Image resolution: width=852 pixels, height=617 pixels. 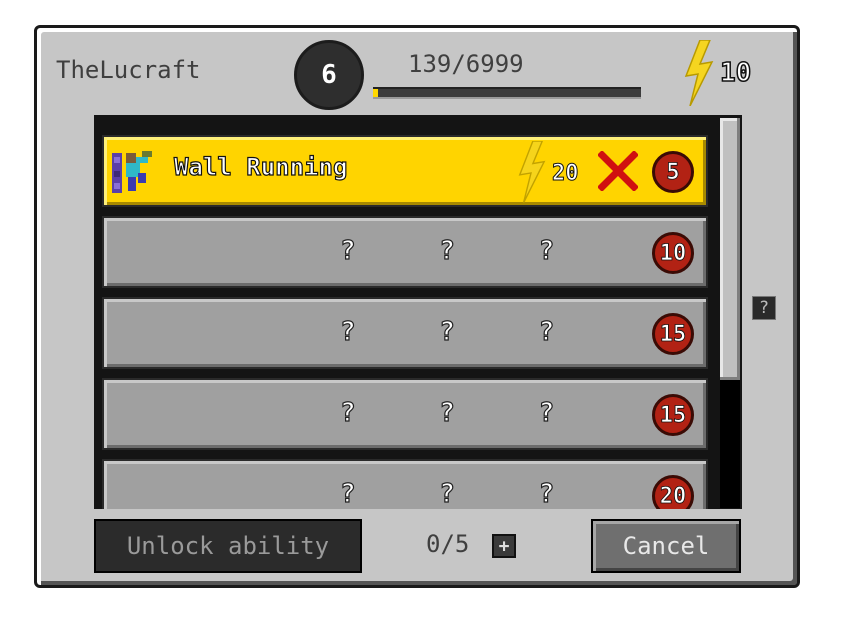 What do you see at coordinates (405, 171) in the screenshot?
I see `ability-row-wall-running: Wall Running 20 5` at bounding box center [405, 171].